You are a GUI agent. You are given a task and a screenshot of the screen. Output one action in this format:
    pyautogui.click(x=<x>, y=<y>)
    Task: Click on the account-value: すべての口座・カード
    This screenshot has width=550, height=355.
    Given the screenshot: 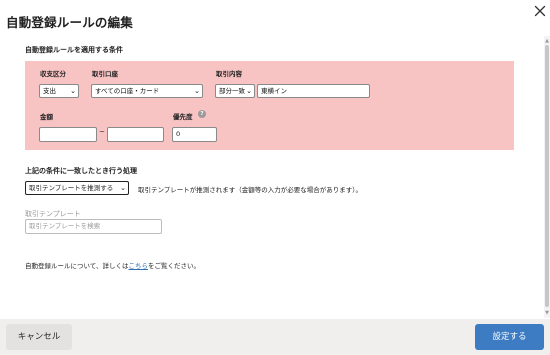 What is the action you would take?
    pyautogui.click(x=127, y=91)
    